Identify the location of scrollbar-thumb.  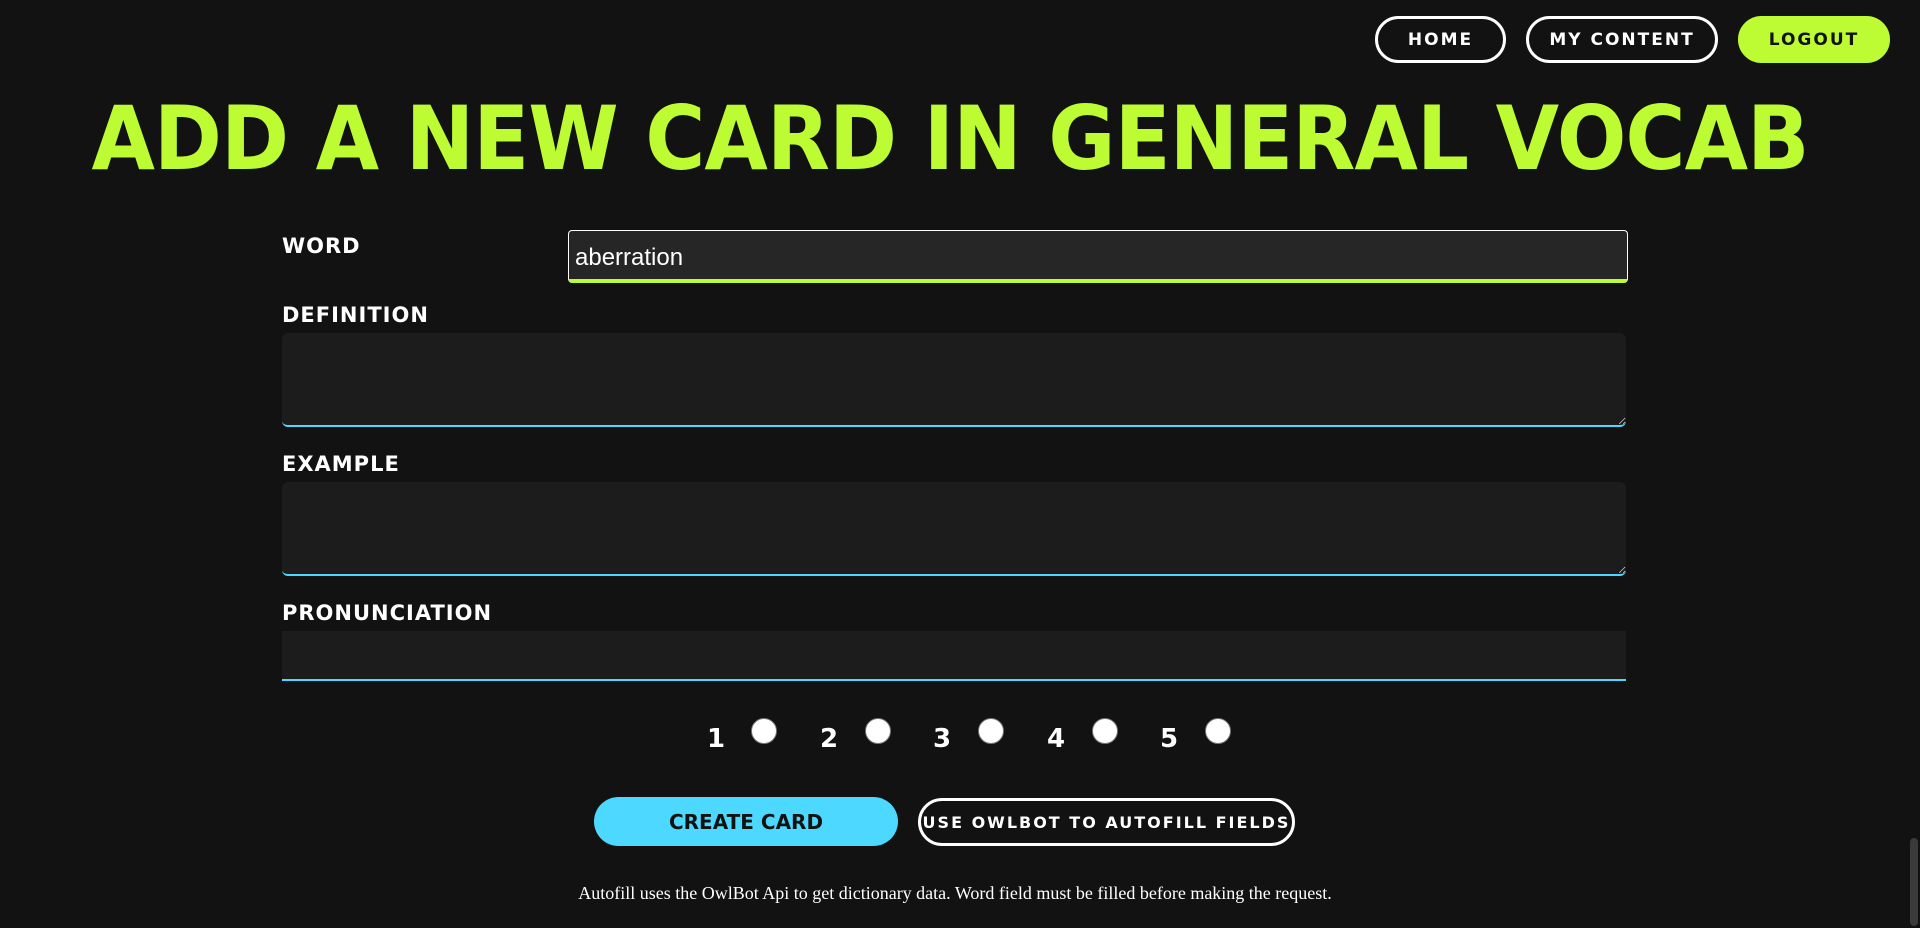
(1914, 882).